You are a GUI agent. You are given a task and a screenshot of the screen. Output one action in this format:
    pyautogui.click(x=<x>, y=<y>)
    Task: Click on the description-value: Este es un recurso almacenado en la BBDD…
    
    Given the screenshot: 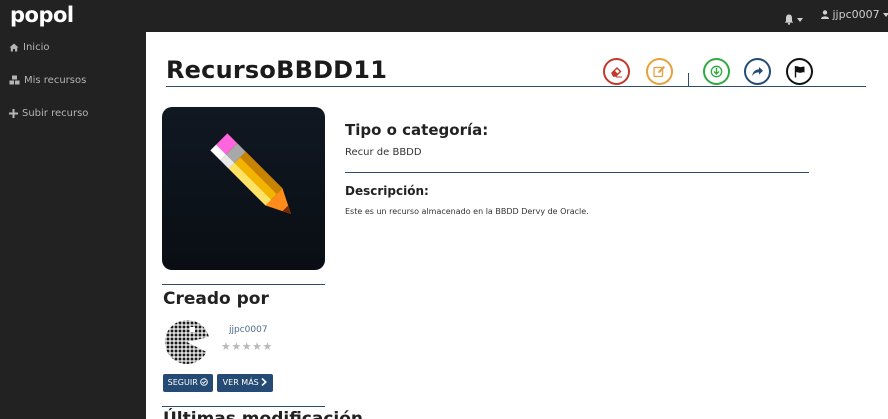 What is the action you would take?
    pyautogui.click(x=467, y=211)
    